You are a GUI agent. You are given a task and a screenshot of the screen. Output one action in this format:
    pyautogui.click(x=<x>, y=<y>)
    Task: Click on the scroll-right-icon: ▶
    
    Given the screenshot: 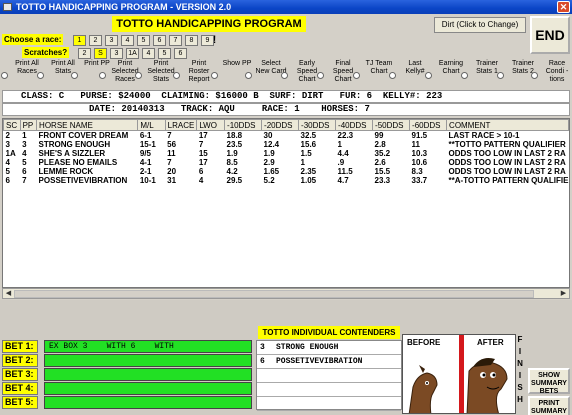 What is the action you would take?
    pyautogui.click(x=563, y=293)
    